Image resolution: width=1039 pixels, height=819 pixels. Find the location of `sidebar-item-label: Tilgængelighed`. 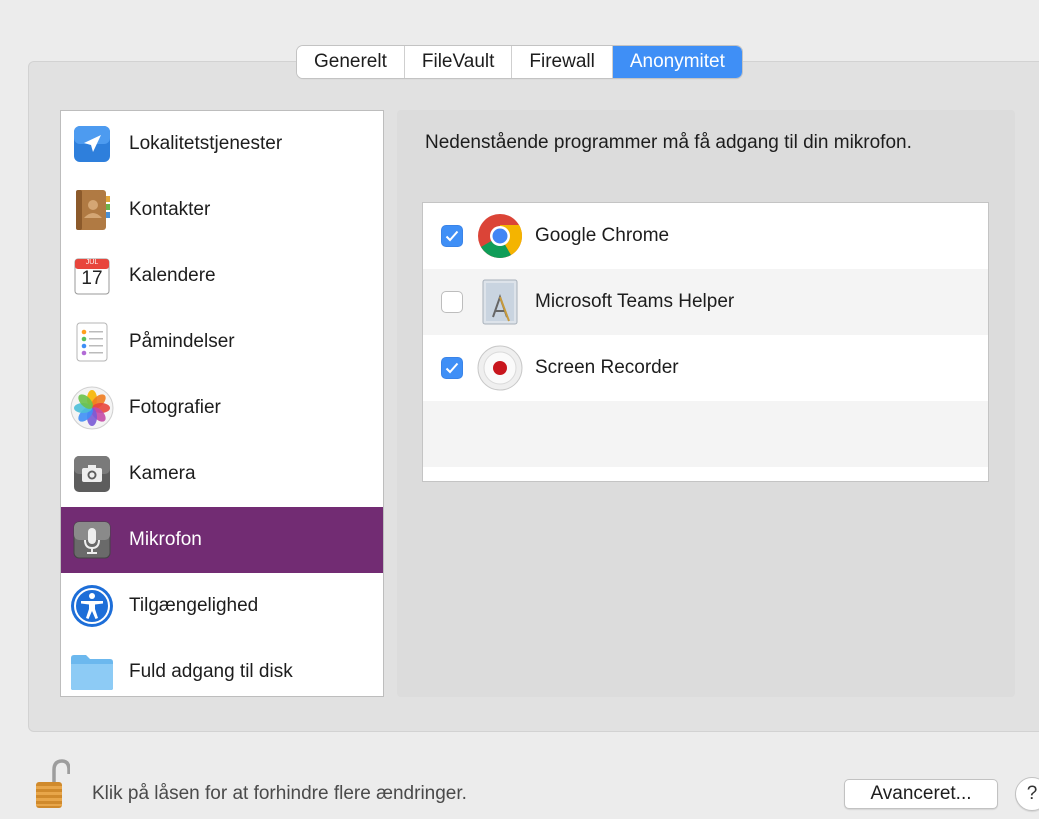

sidebar-item-label: Tilgængelighed is located at coordinates (194, 605).